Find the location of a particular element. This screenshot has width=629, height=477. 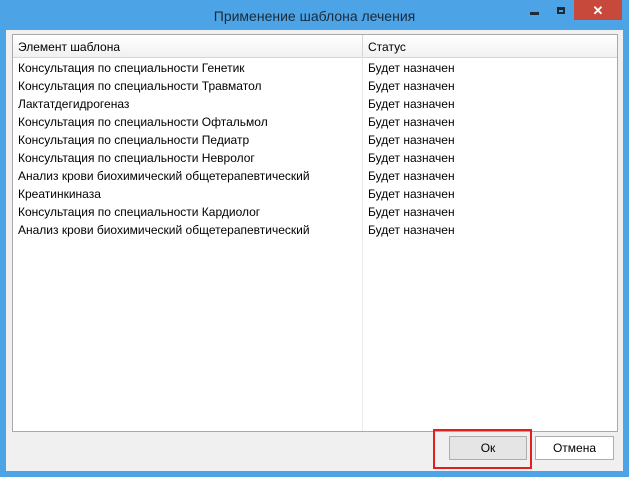

close-button: ✕ is located at coordinates (598, 10).